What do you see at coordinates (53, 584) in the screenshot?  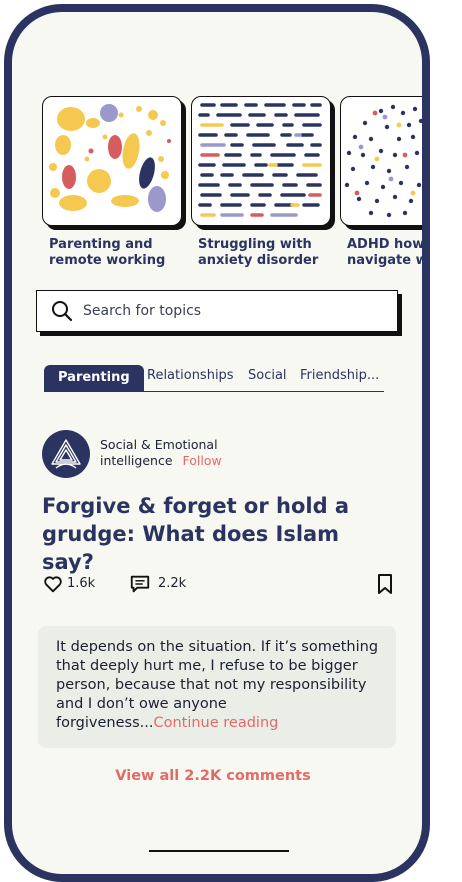 I see `heart-icon` at bounding box center [53, 584].